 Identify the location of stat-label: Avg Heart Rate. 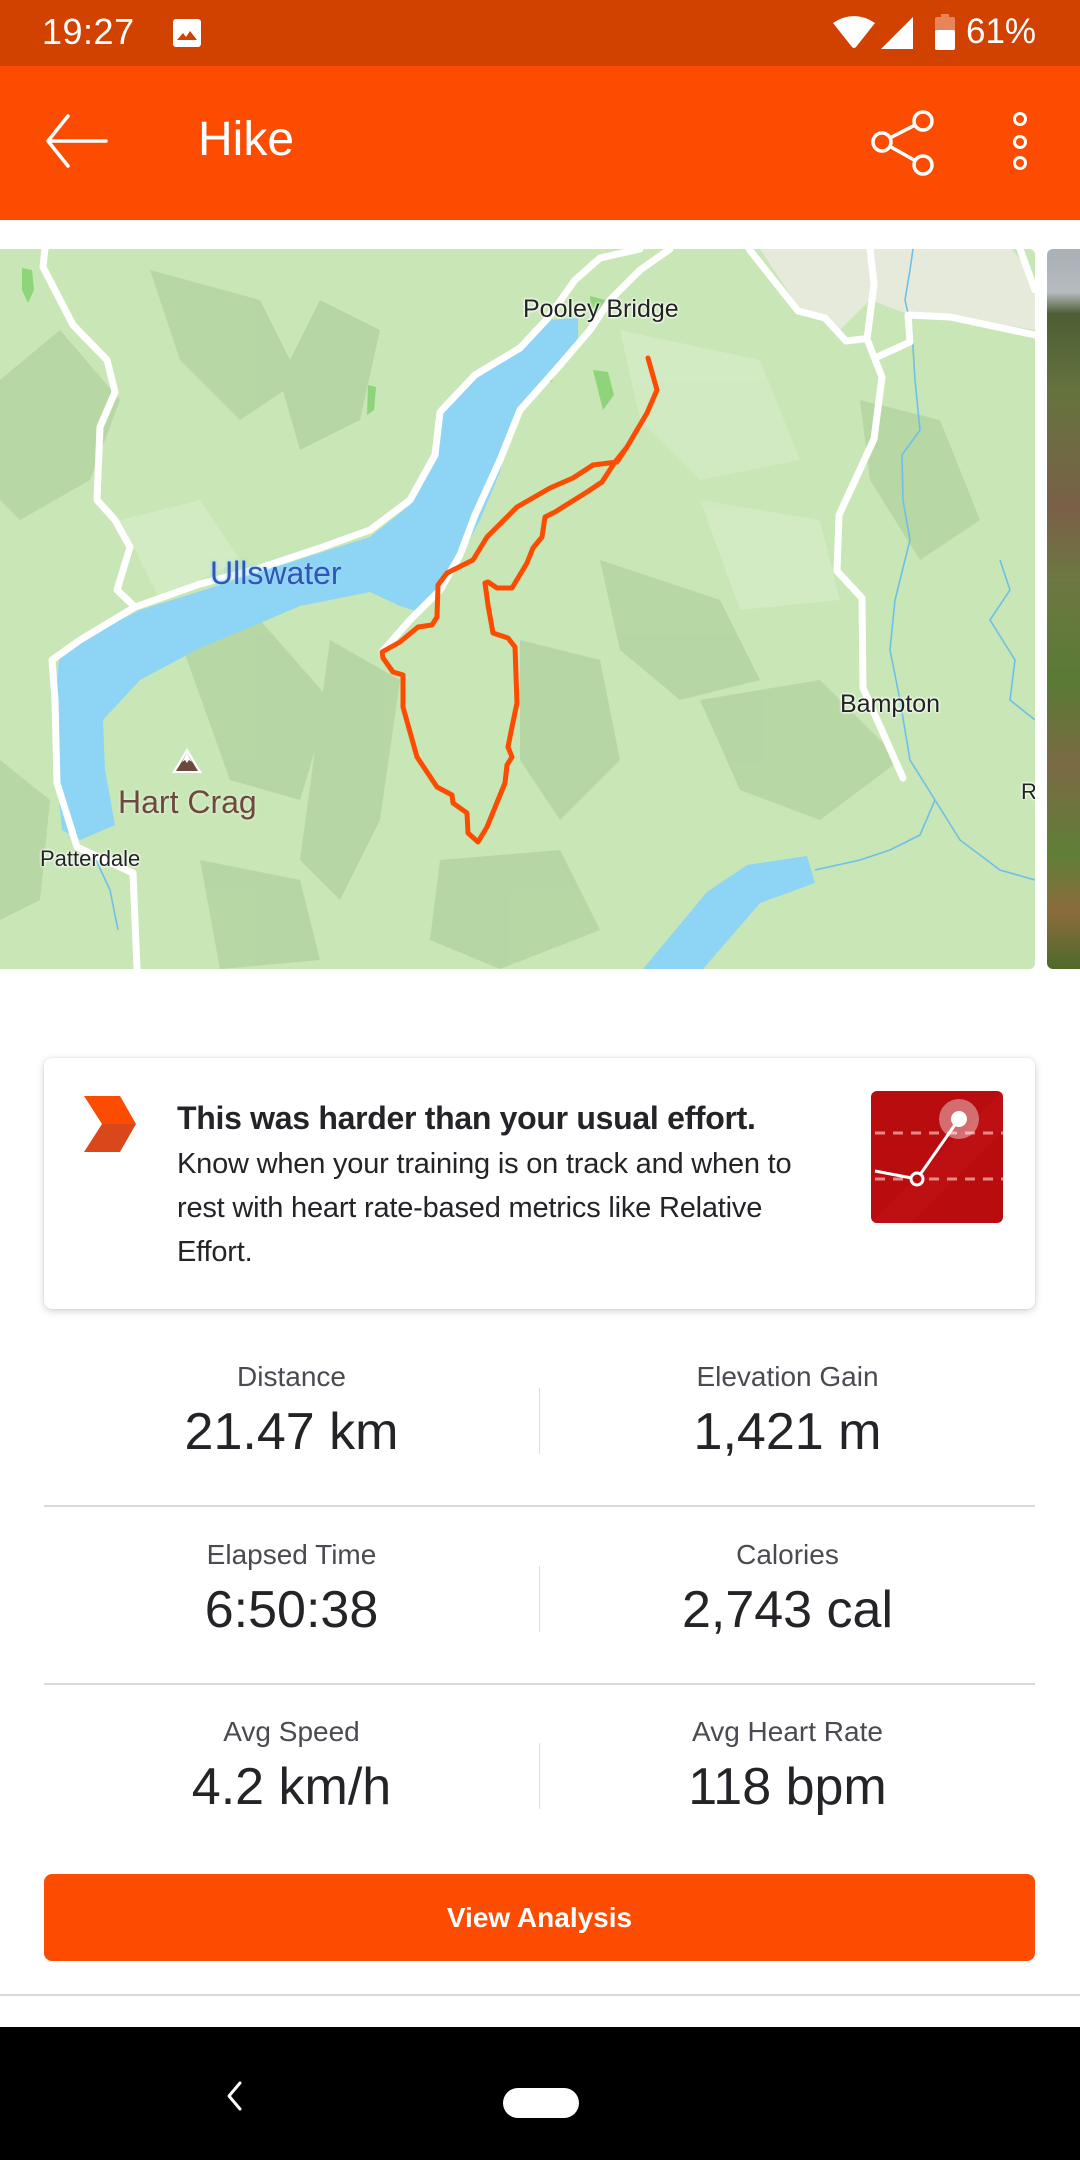
(787, 1731).